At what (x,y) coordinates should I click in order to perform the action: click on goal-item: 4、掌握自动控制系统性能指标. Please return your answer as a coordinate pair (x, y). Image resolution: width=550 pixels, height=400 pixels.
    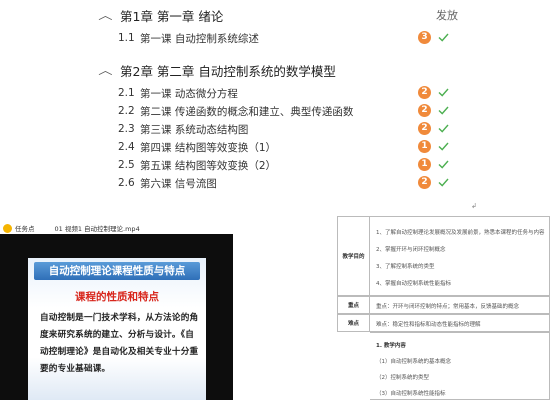
    Looking at the image, I should click on (414, 284).